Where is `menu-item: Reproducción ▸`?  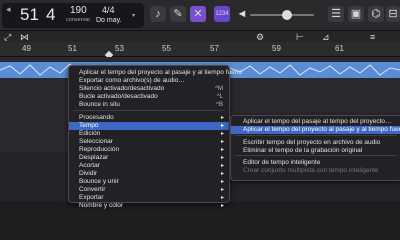
menu-item: Reproducción ▸ is located at coordinates (149, 150).